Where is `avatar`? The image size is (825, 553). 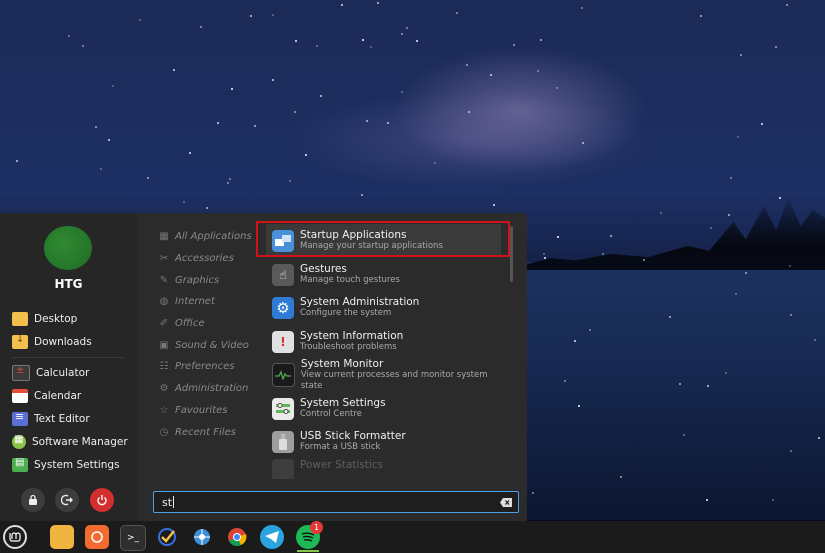
avatar is located at coordinates (68, 248).